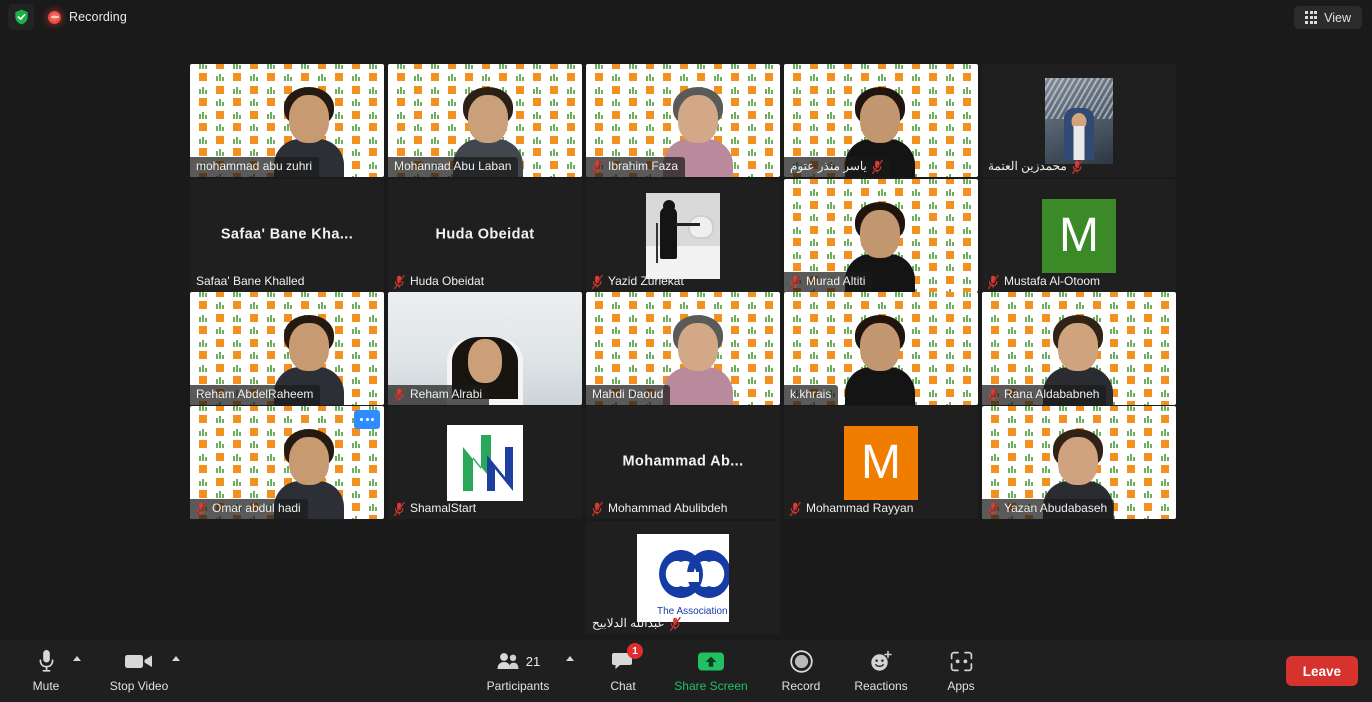 The height and width of the screenshot is (702, 1372). Describe the element at coordinates (1052, 394) in the screenshot. I see `participant-name-text: Rana Aldababneh` at that location.